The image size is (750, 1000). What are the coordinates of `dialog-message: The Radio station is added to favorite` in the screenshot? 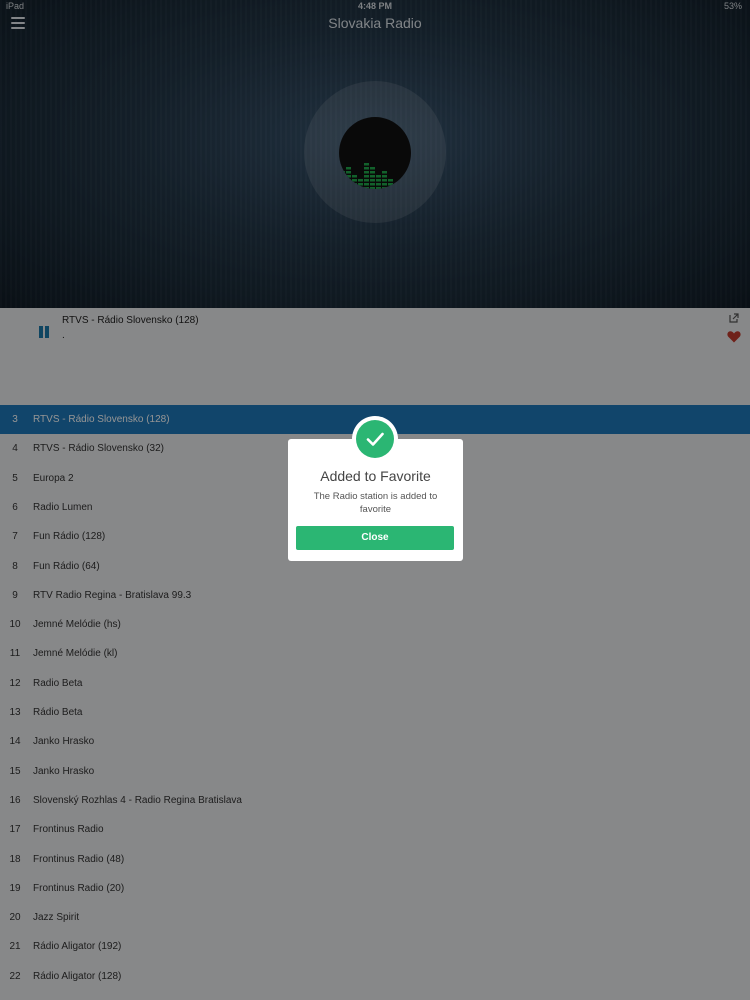 It's located at (375, 503).